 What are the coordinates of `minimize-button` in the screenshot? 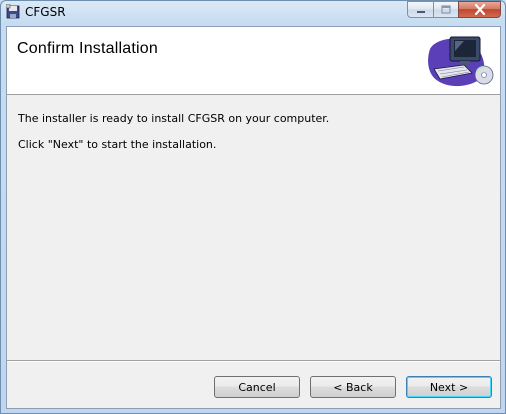 It's located at (420, 9).